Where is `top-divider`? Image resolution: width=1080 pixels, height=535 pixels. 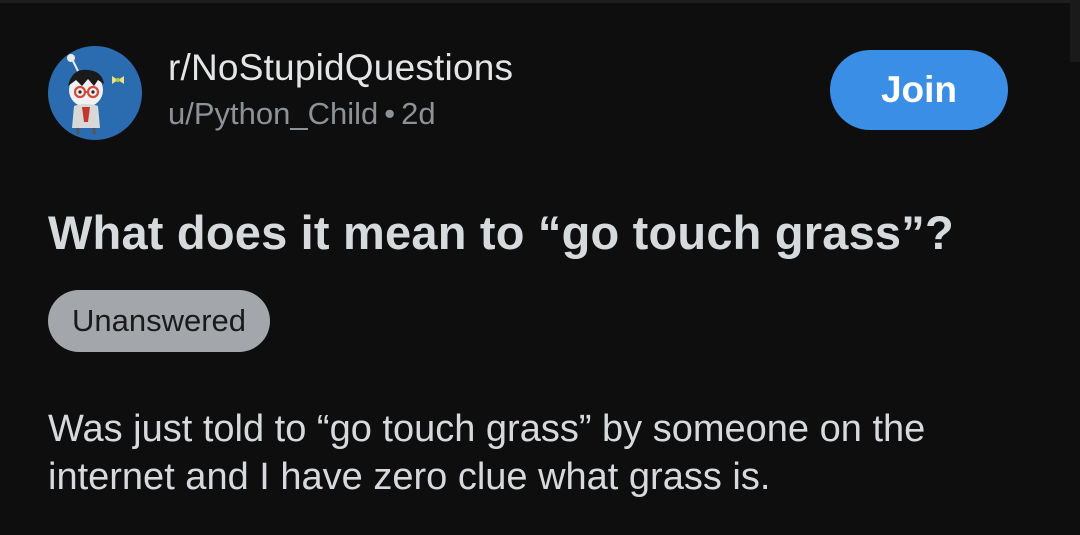
top-divider is located at coordinates (540, 1).